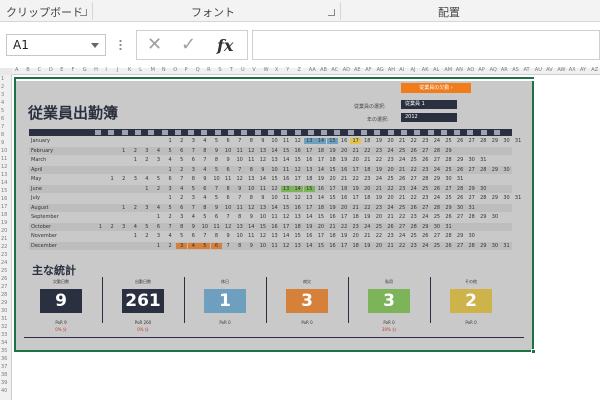 The height and width of the screenshot is (400, 600). I want to click on row-header: 16, so click(4, 199).